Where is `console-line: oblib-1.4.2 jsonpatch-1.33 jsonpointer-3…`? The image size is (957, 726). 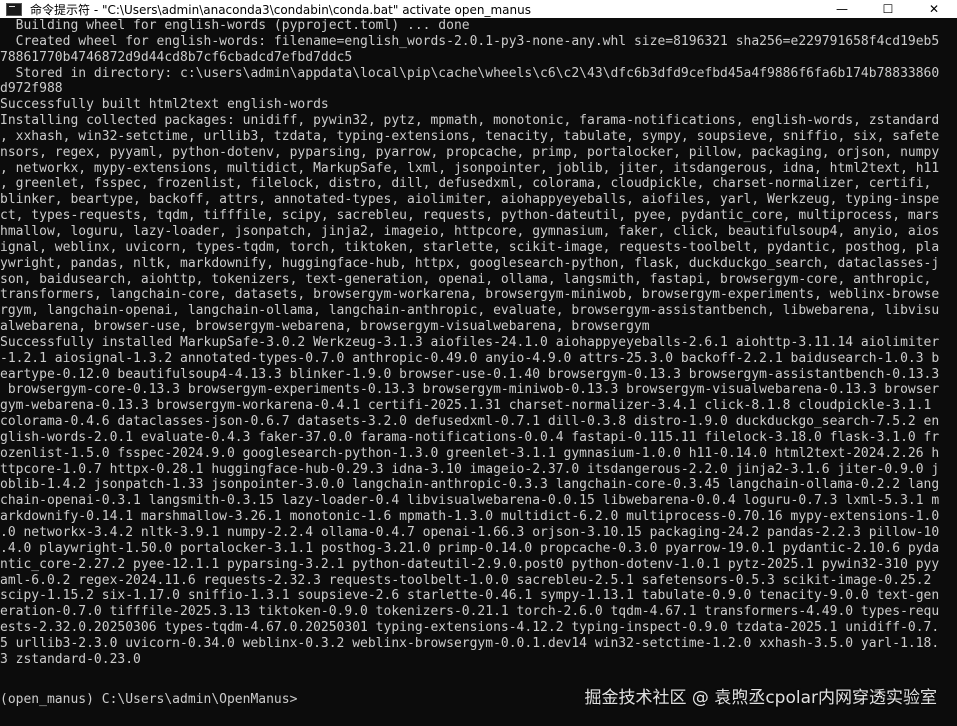 console-line: oblib-1.4.2 jsonpatch-1.33 jsonpointer-3… is located at coordinates (470, 485).